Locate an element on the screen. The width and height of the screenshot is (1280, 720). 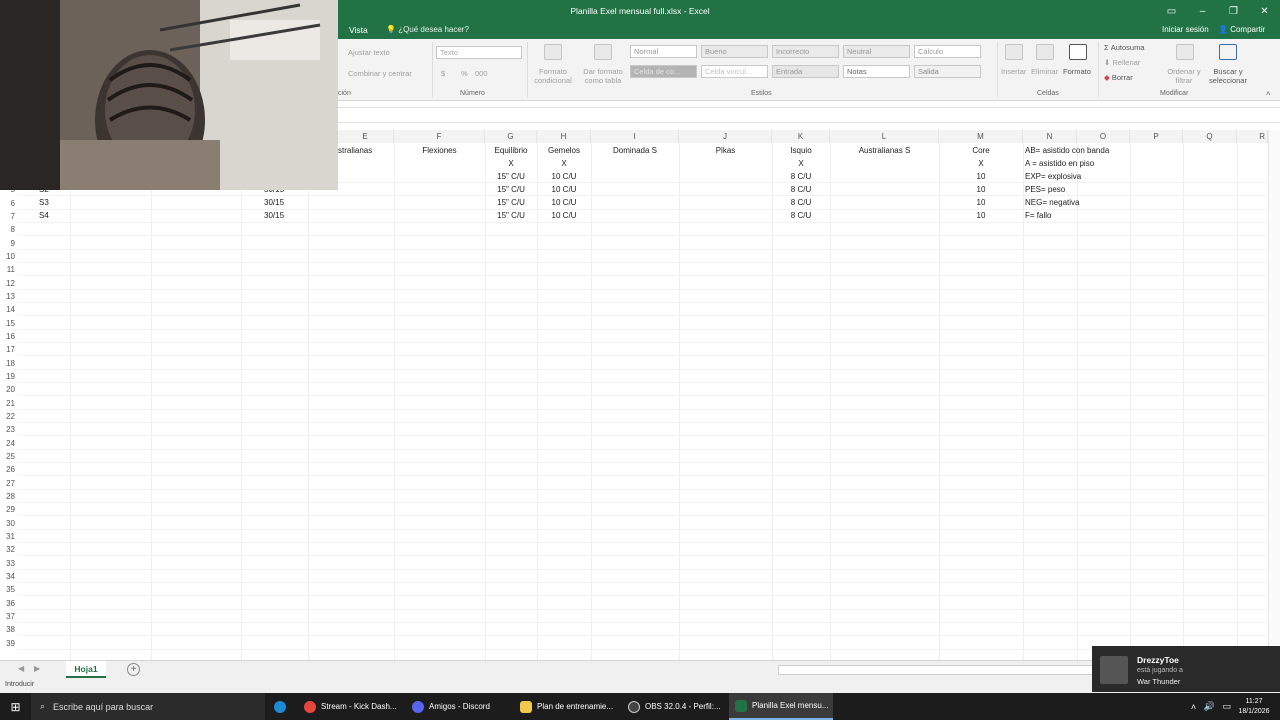
taskbar-app: Amigos - Discord is located at coordinates (458, 706).